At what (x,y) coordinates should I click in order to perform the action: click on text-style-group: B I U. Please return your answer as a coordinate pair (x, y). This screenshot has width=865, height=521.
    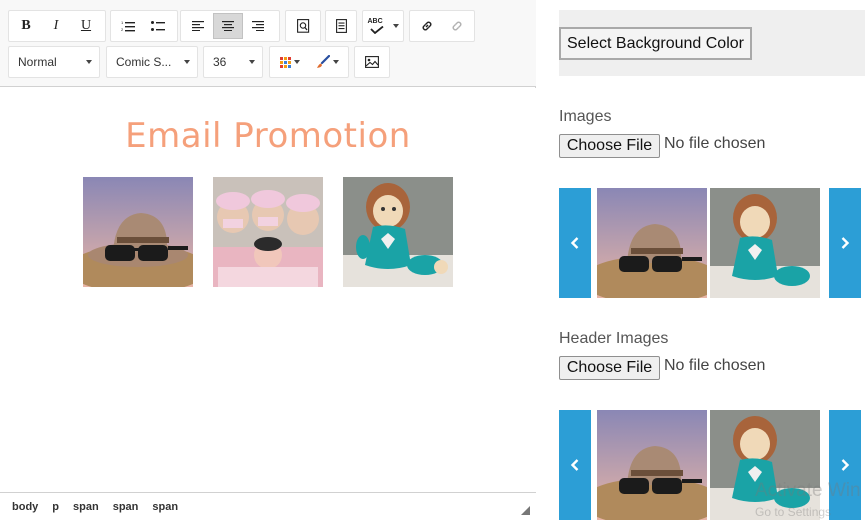
    Looking at the image, I should click on (57, 26).